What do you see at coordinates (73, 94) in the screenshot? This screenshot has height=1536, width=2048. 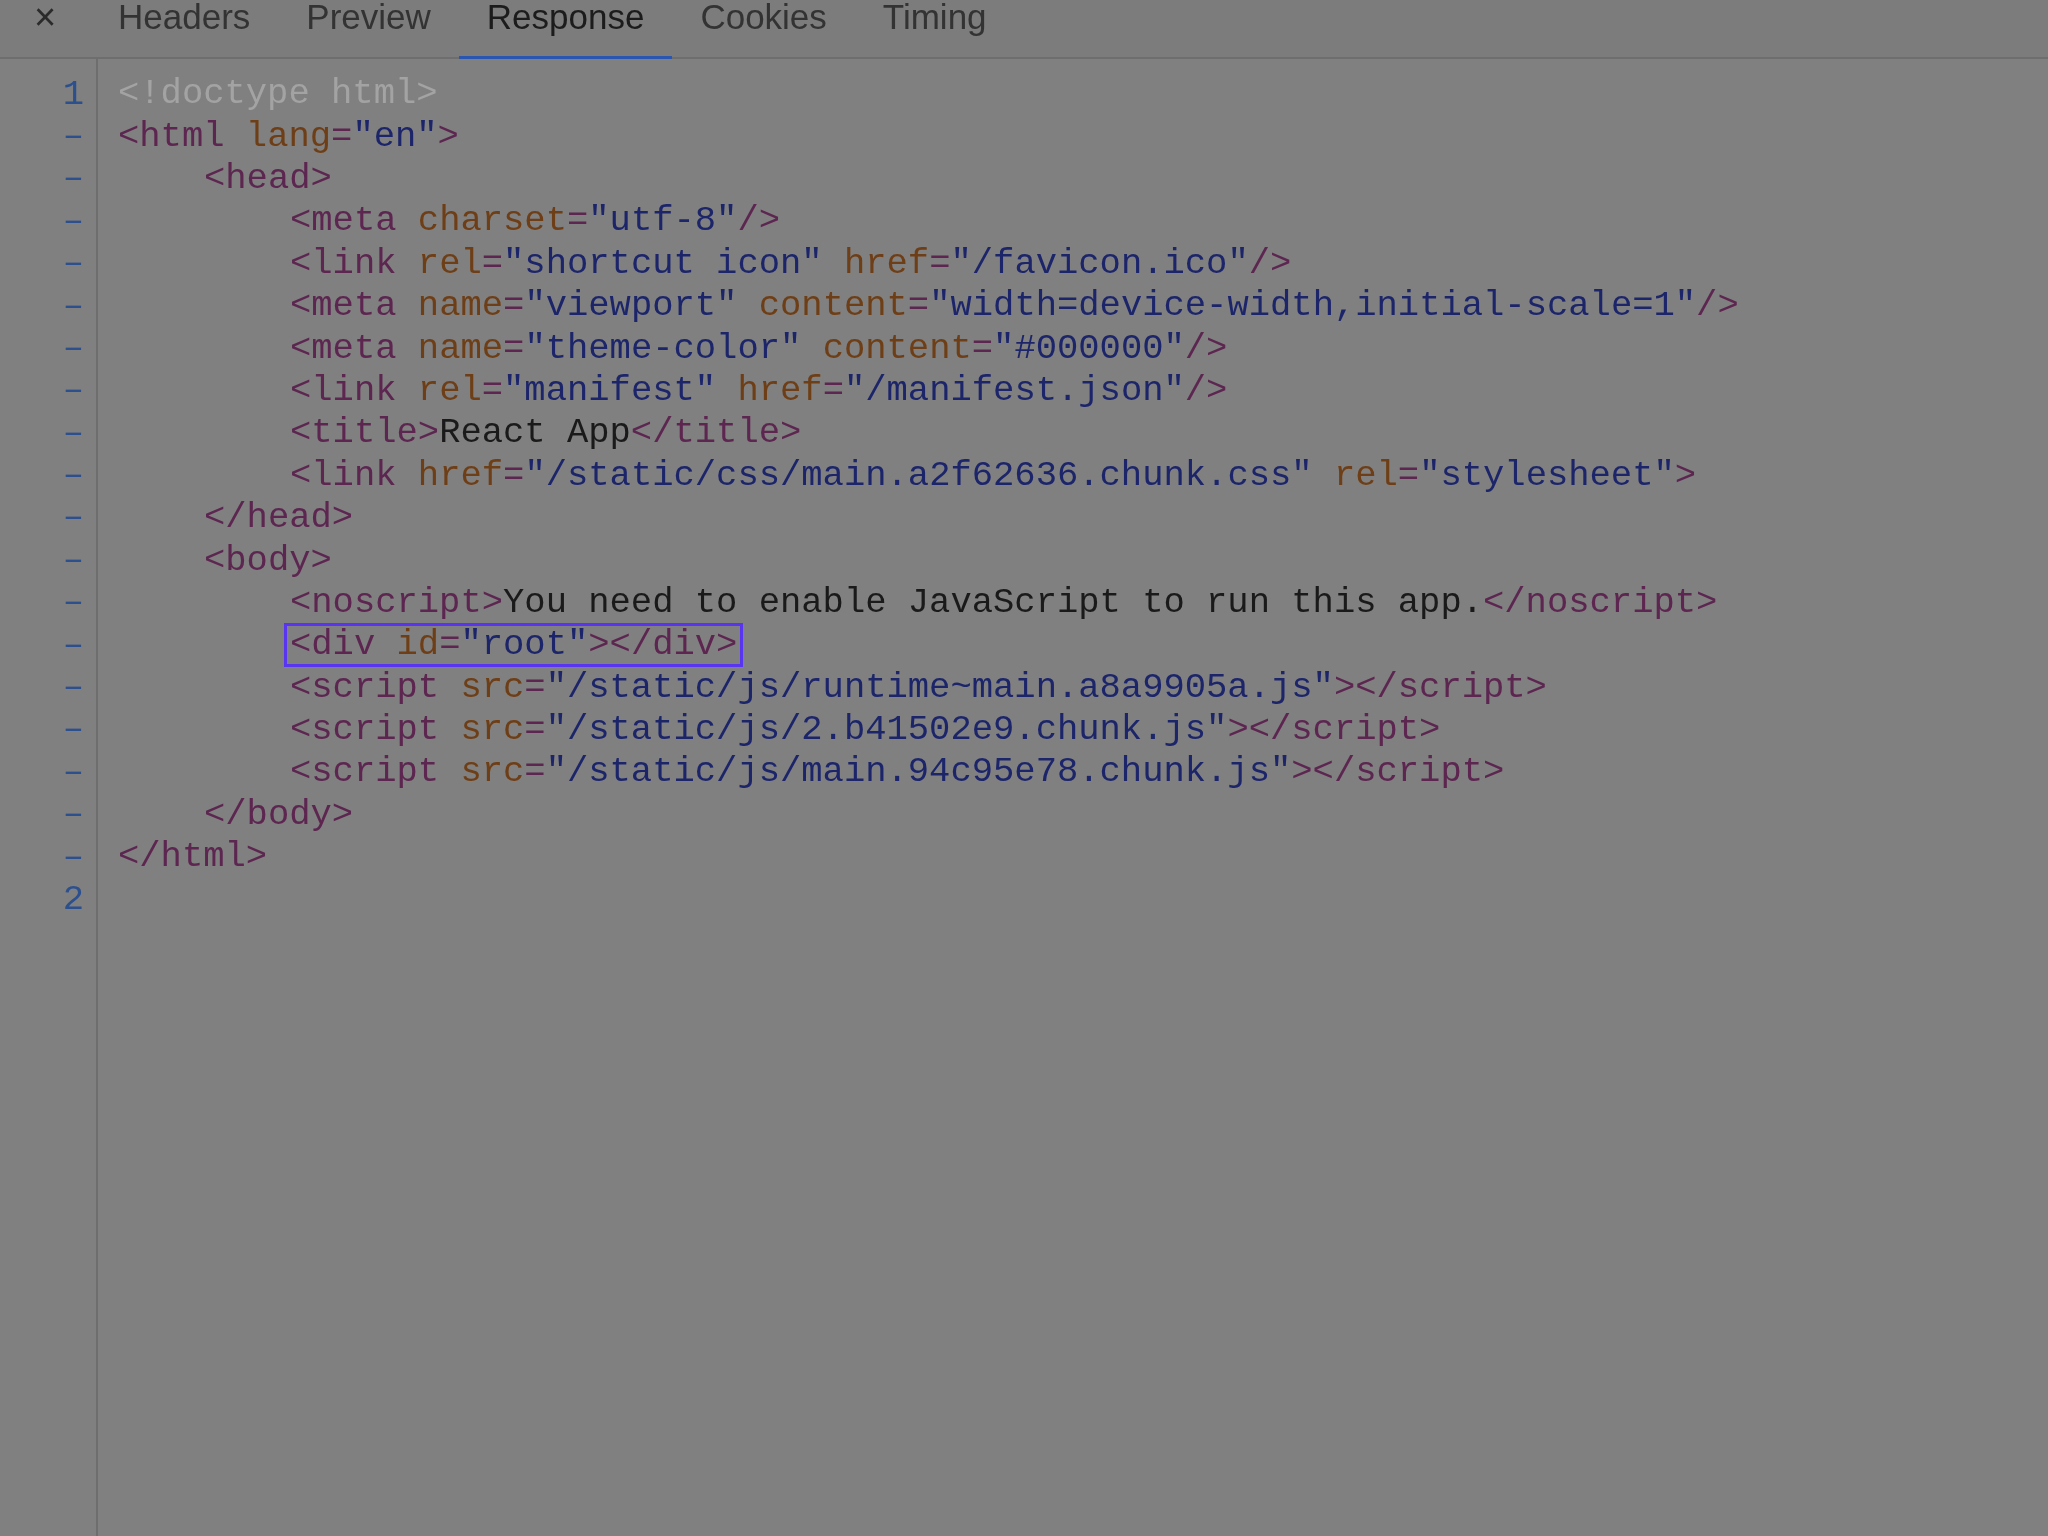 I see `line-gutter-marker: 1` at bounding box center [73, 94].